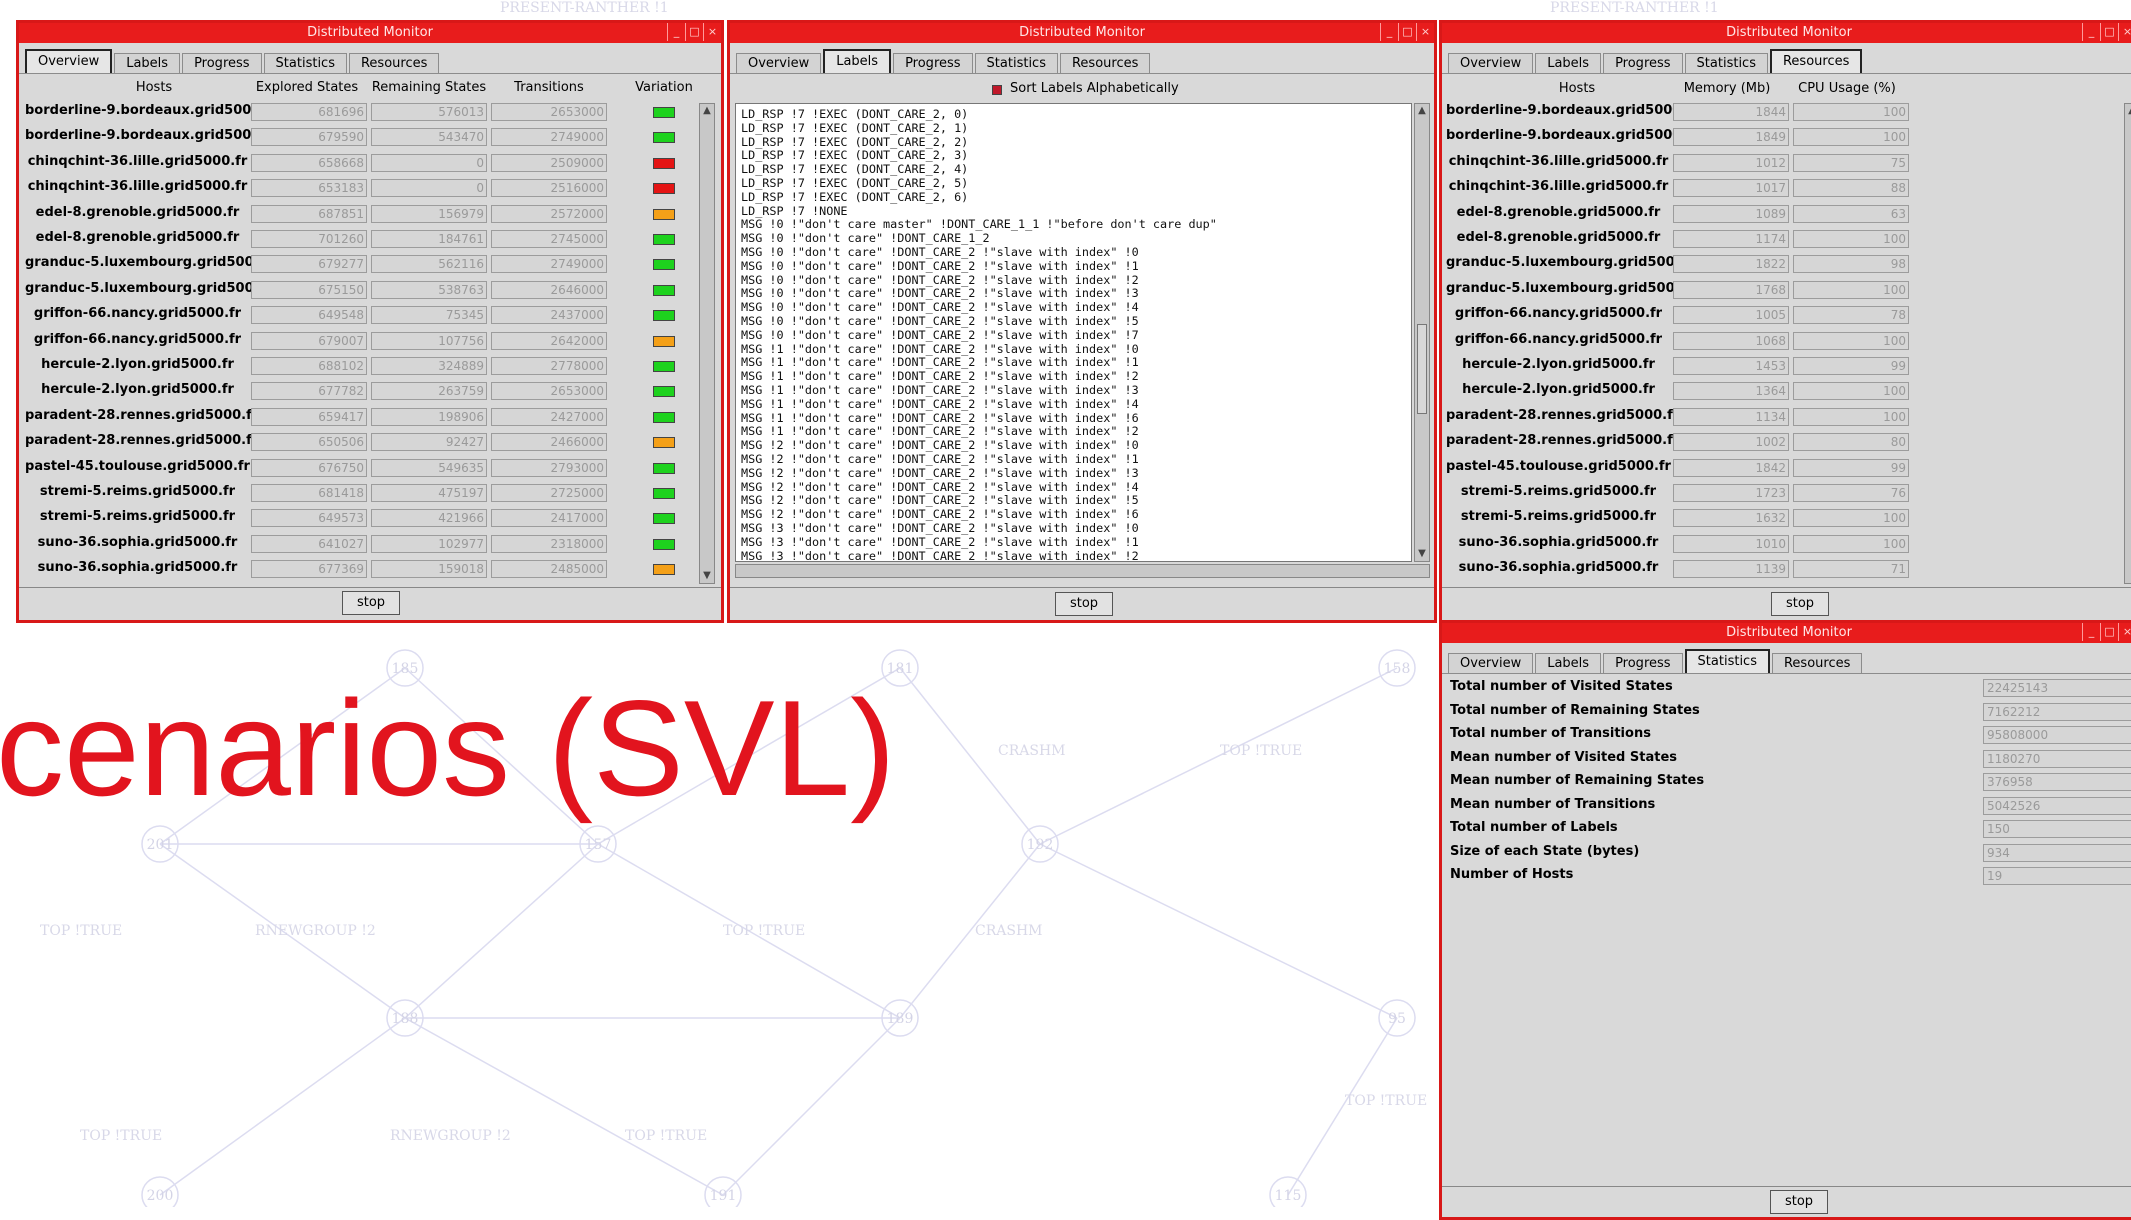 The width and height of the screenshot is (2131, 1220). I want to click on explored-states-field: 679007, so click(309, 340).